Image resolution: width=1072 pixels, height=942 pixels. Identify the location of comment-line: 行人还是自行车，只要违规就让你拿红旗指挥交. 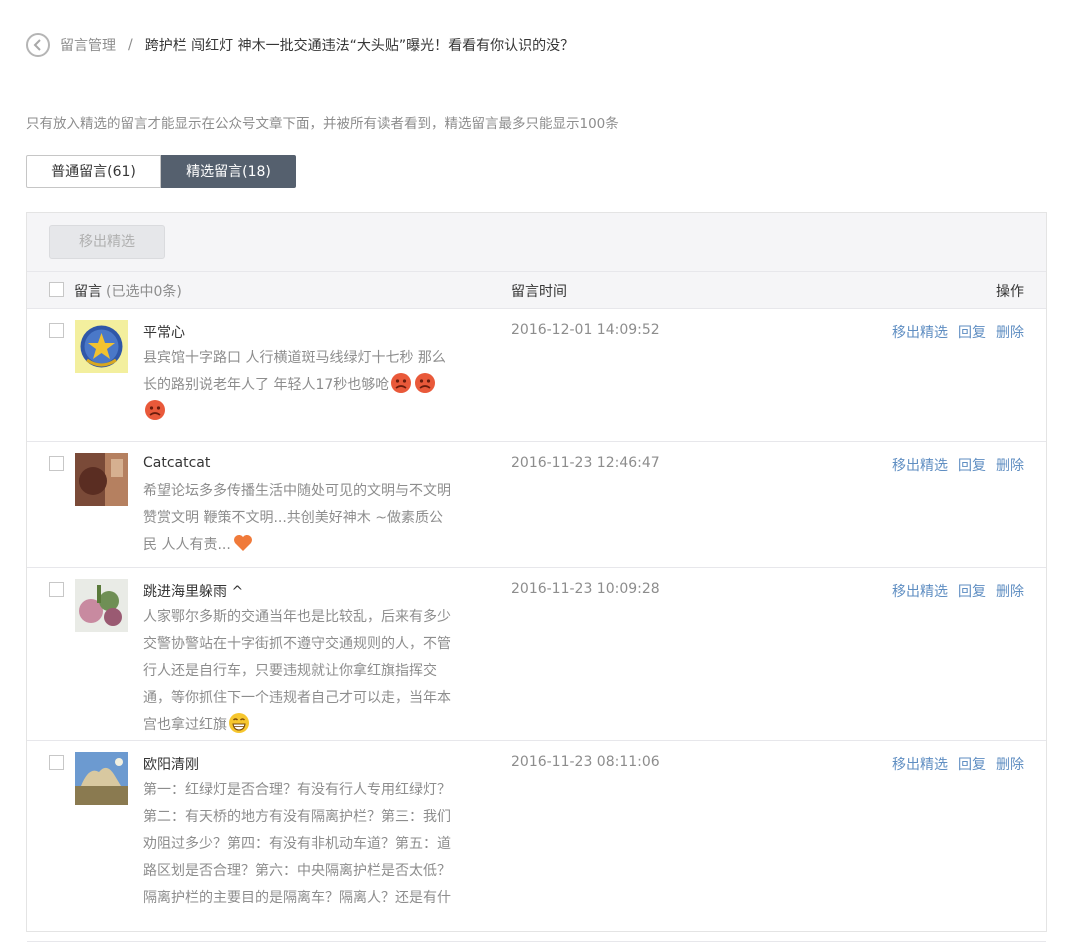
(290, 671).